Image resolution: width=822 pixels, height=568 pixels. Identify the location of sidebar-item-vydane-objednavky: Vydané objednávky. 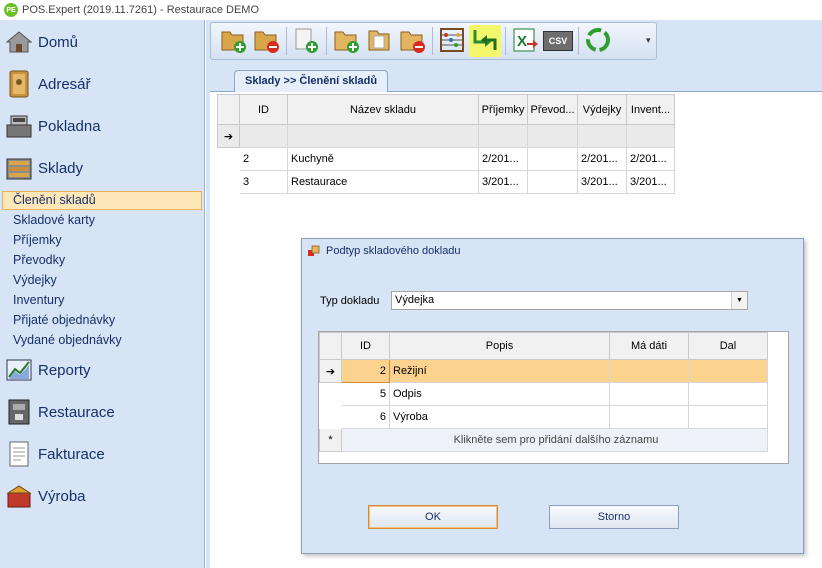
(102, 340).